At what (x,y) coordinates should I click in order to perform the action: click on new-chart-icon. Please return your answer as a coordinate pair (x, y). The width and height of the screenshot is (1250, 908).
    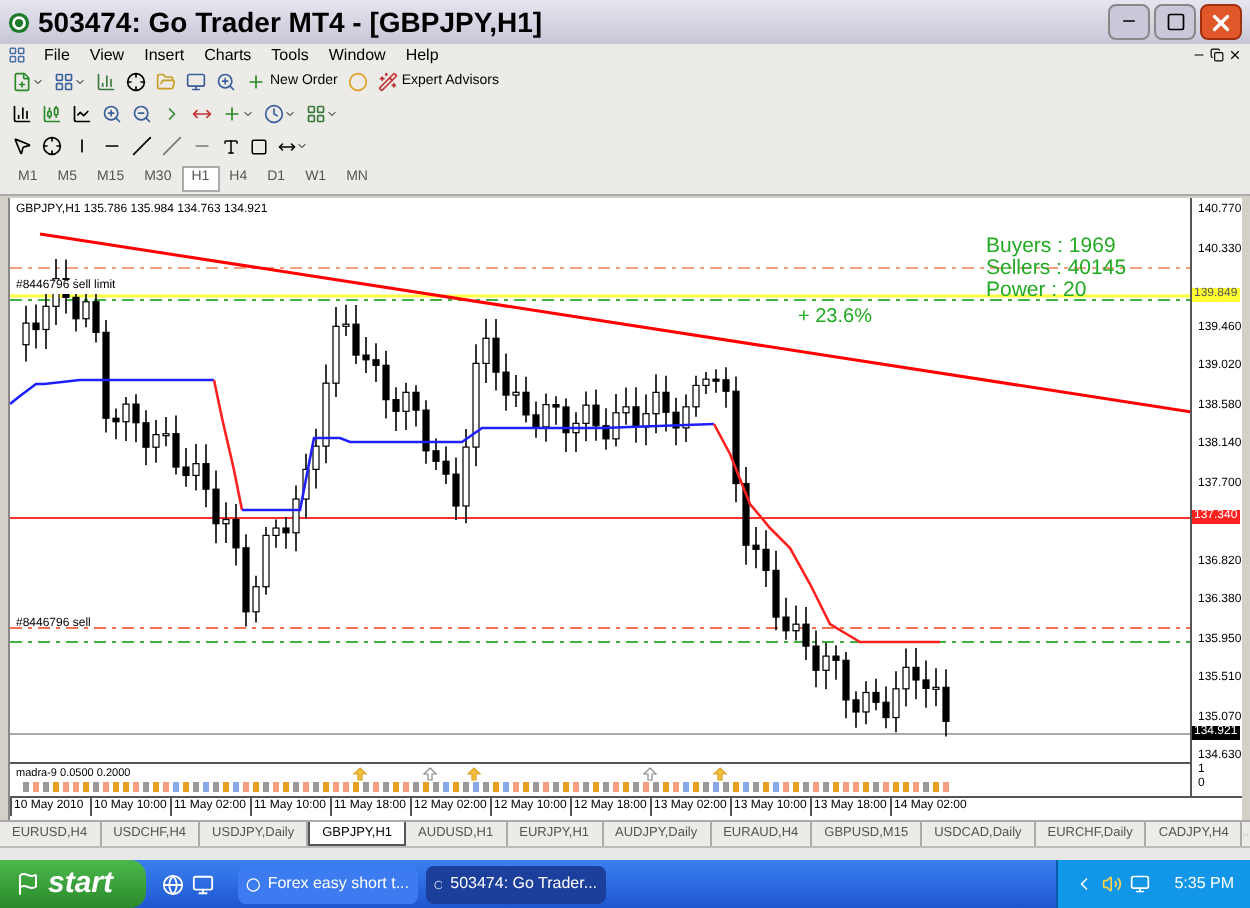
    Looking at the image, I should click on (22, 82).